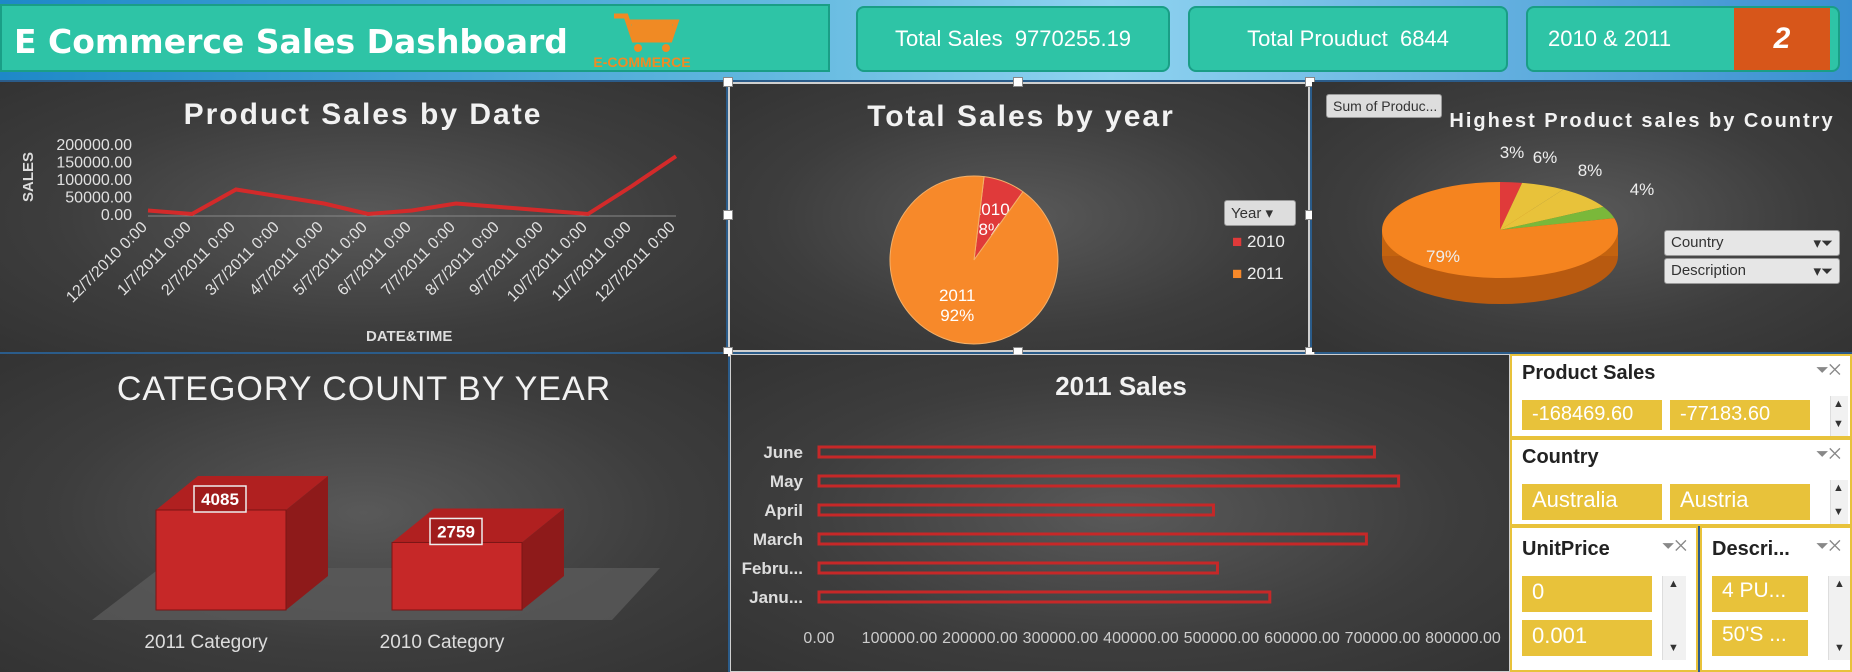  Describe the element at coordinates (900, 638) in the screenshot. I see `x-tick-label: 100000.00` at that location.